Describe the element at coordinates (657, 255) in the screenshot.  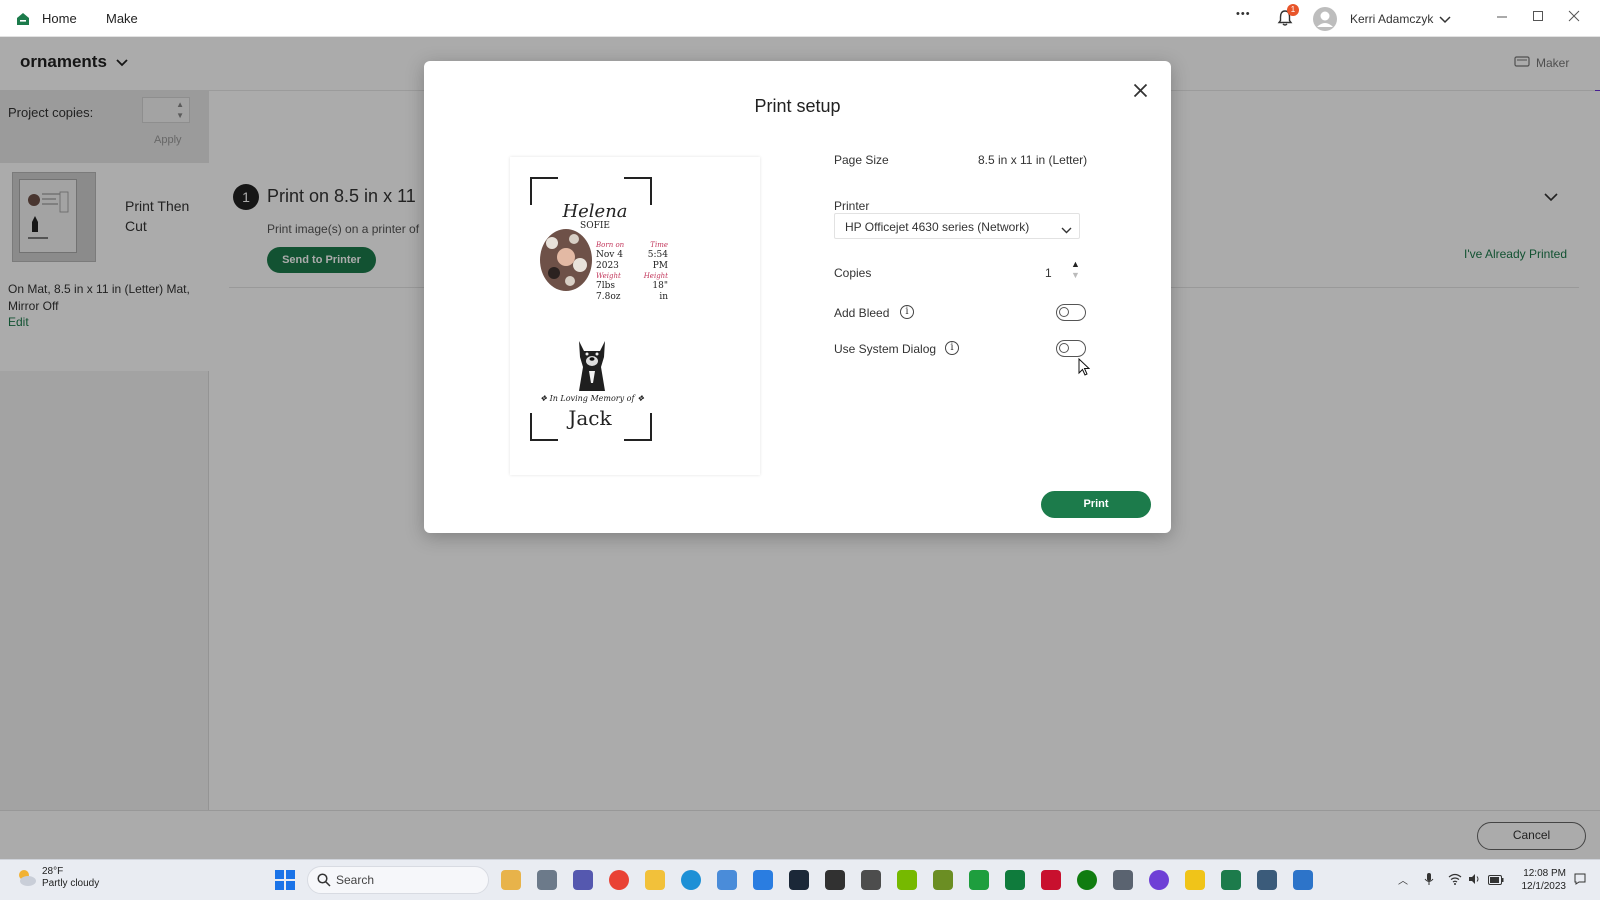
I see `time-value: 5:54` at that location.